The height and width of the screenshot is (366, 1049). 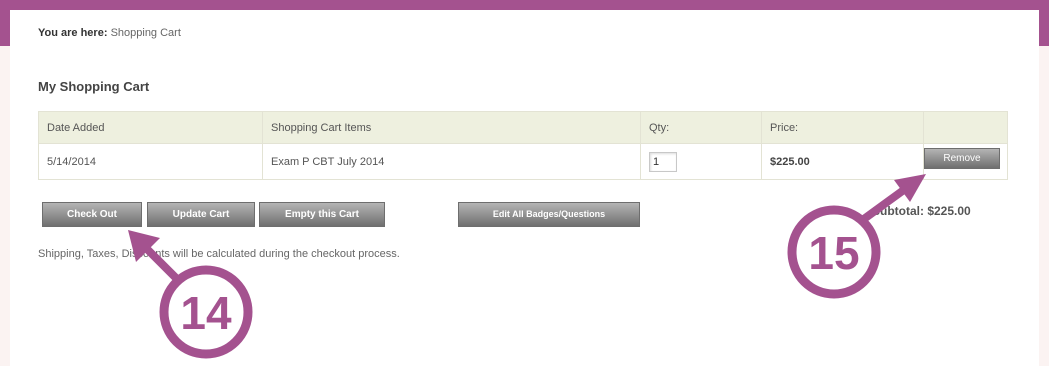 What do you see at coordinates (109, 33) in the screenshot?
I see `breadcrumb: You are here: Shopping Cart` at bounding box center [109, 33].